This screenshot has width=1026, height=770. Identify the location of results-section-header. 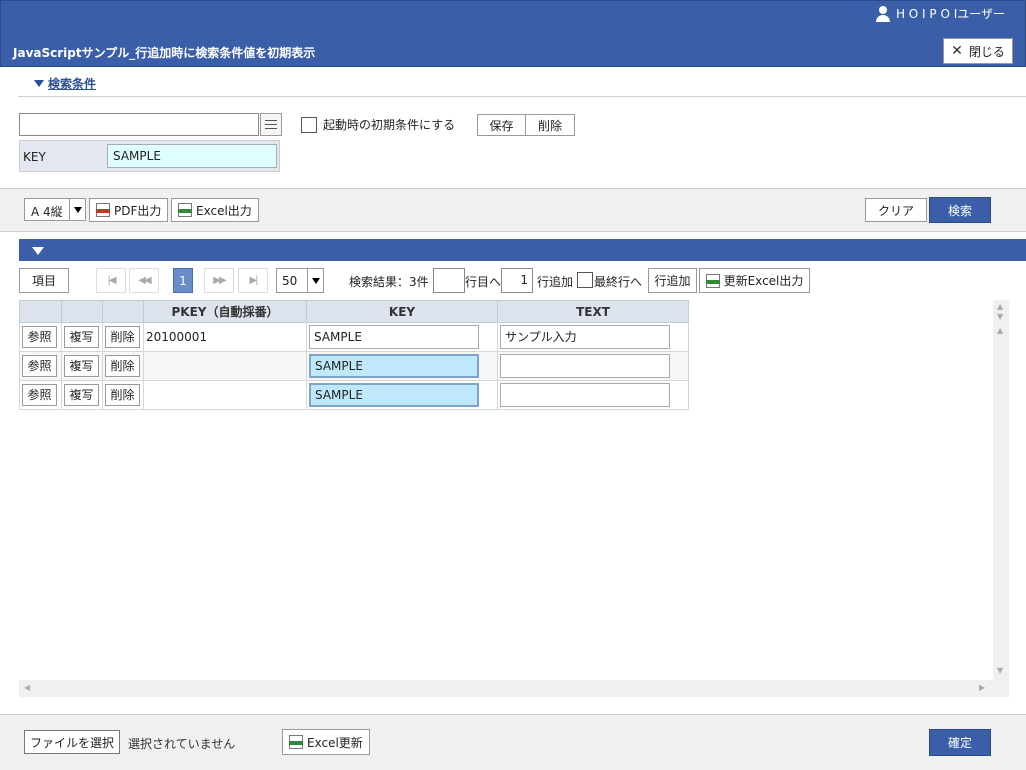
(522, 250).